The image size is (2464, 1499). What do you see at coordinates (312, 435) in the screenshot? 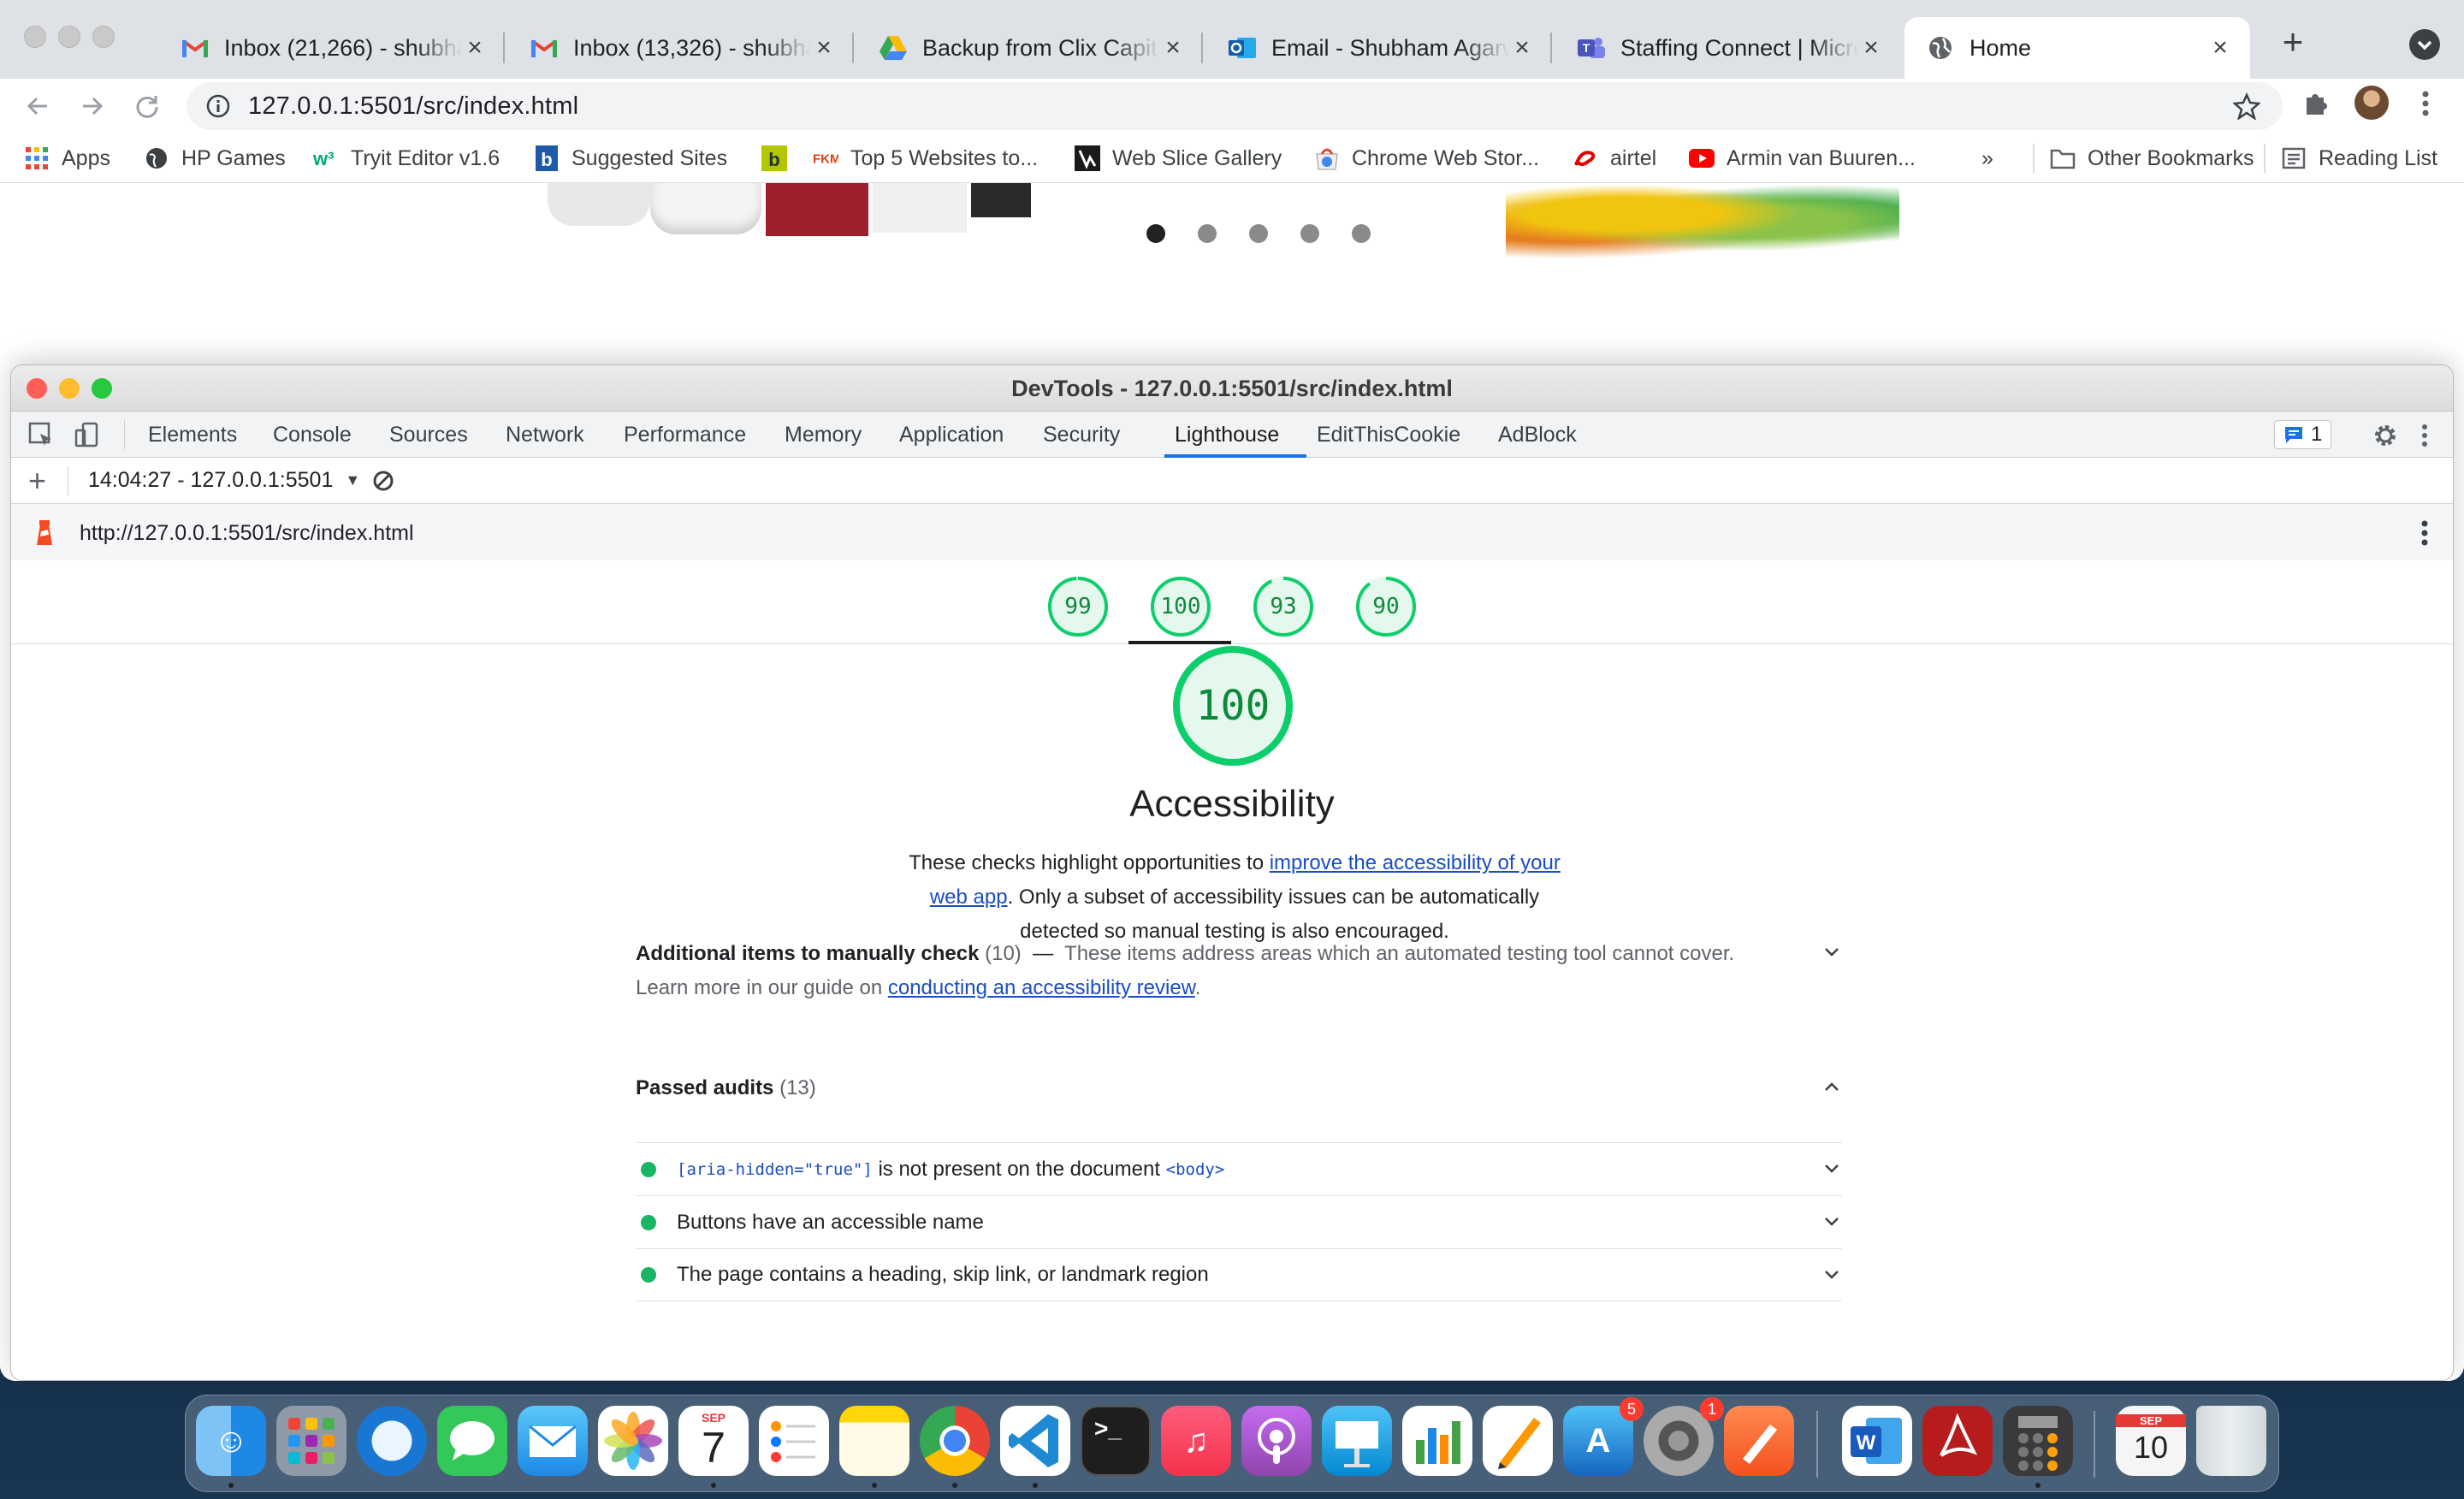
I see `tab-console: Console` at bounding box center [312, 435].